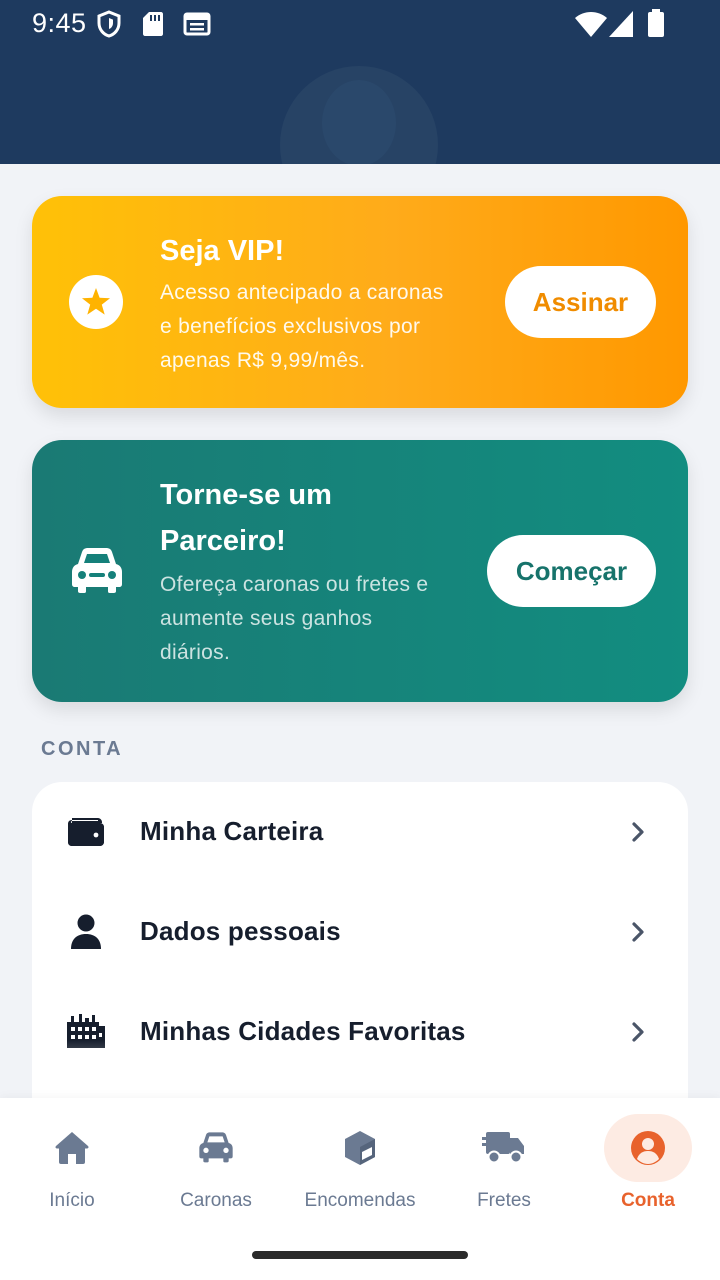 The height and width of the screenshot is (1280, 720). I want to click on nav-label: Fretes, so click(504, 1200).